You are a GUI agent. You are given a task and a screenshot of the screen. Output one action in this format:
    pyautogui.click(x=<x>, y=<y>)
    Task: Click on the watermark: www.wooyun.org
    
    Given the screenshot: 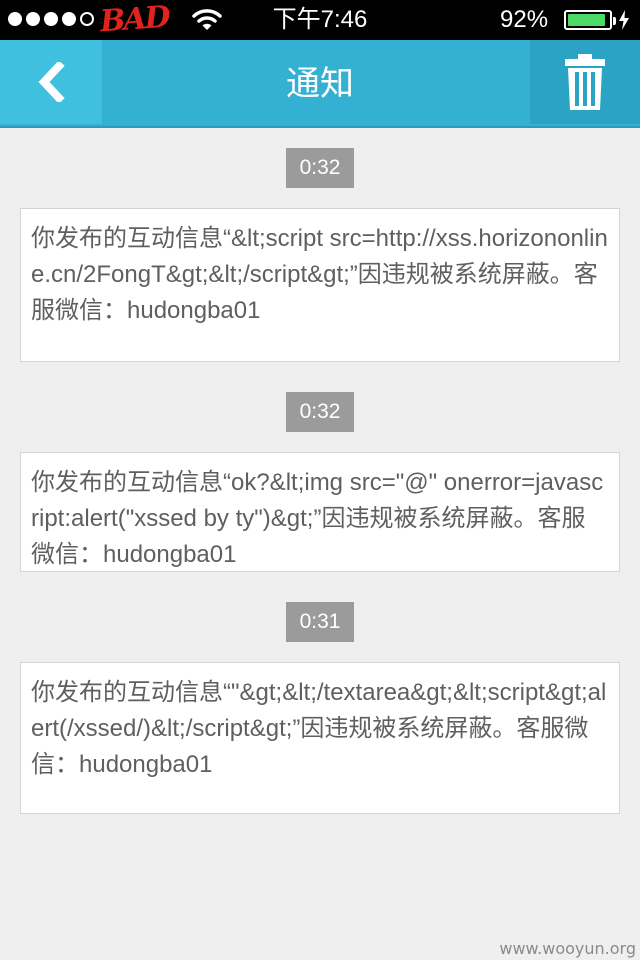 What is the action you would take?
    pyautogui.click(x=567, y=948)
    